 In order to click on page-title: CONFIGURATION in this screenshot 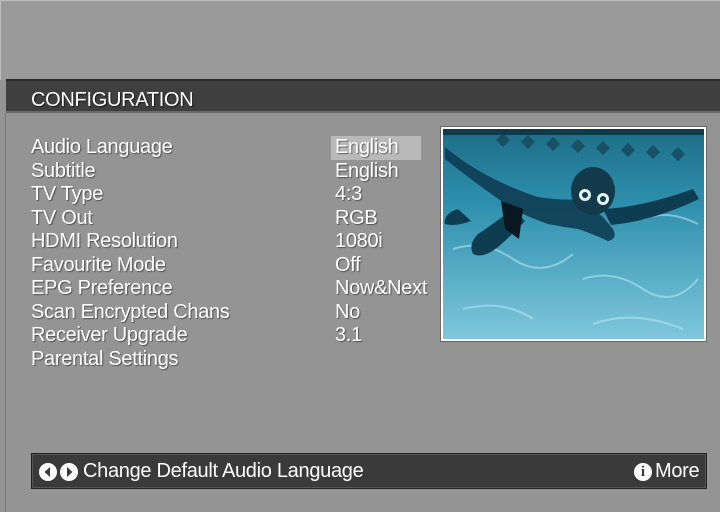, I will do `click(112, 100)`.